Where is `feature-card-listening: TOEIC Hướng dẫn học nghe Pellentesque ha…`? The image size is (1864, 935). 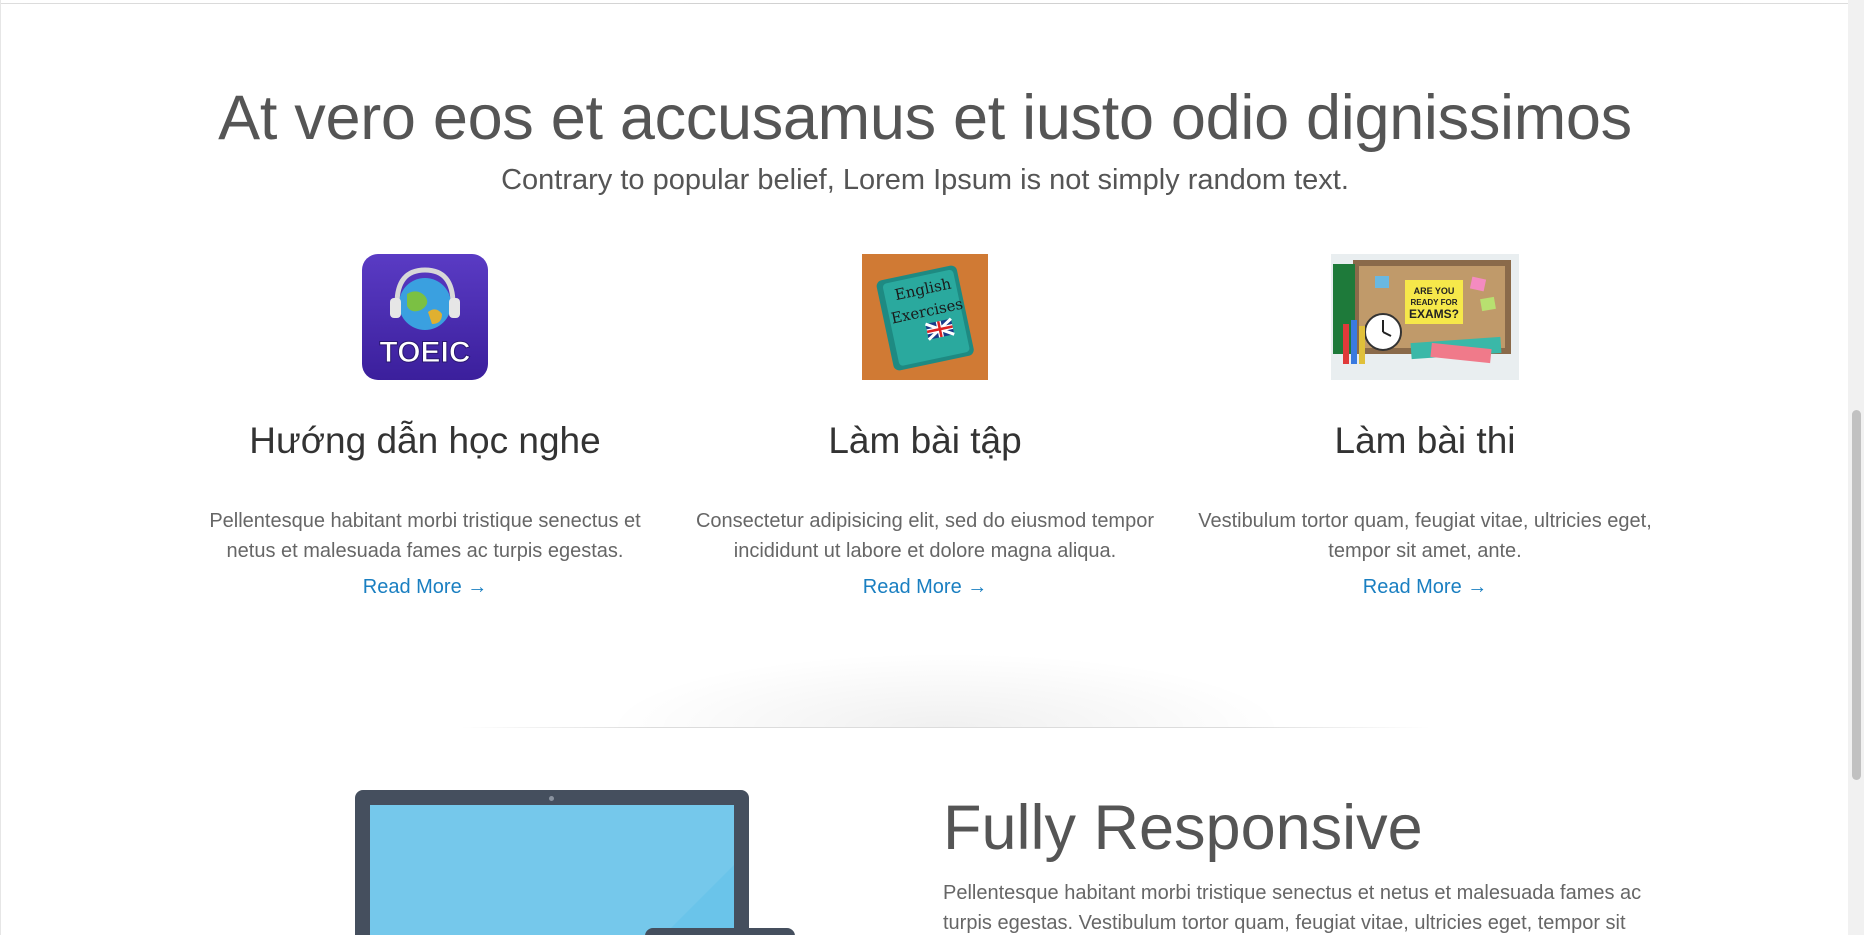 feature-card-listening: TOEIC Hướng dẫn học nghe Pellentesque ha… is located at coordinates (425, 426).